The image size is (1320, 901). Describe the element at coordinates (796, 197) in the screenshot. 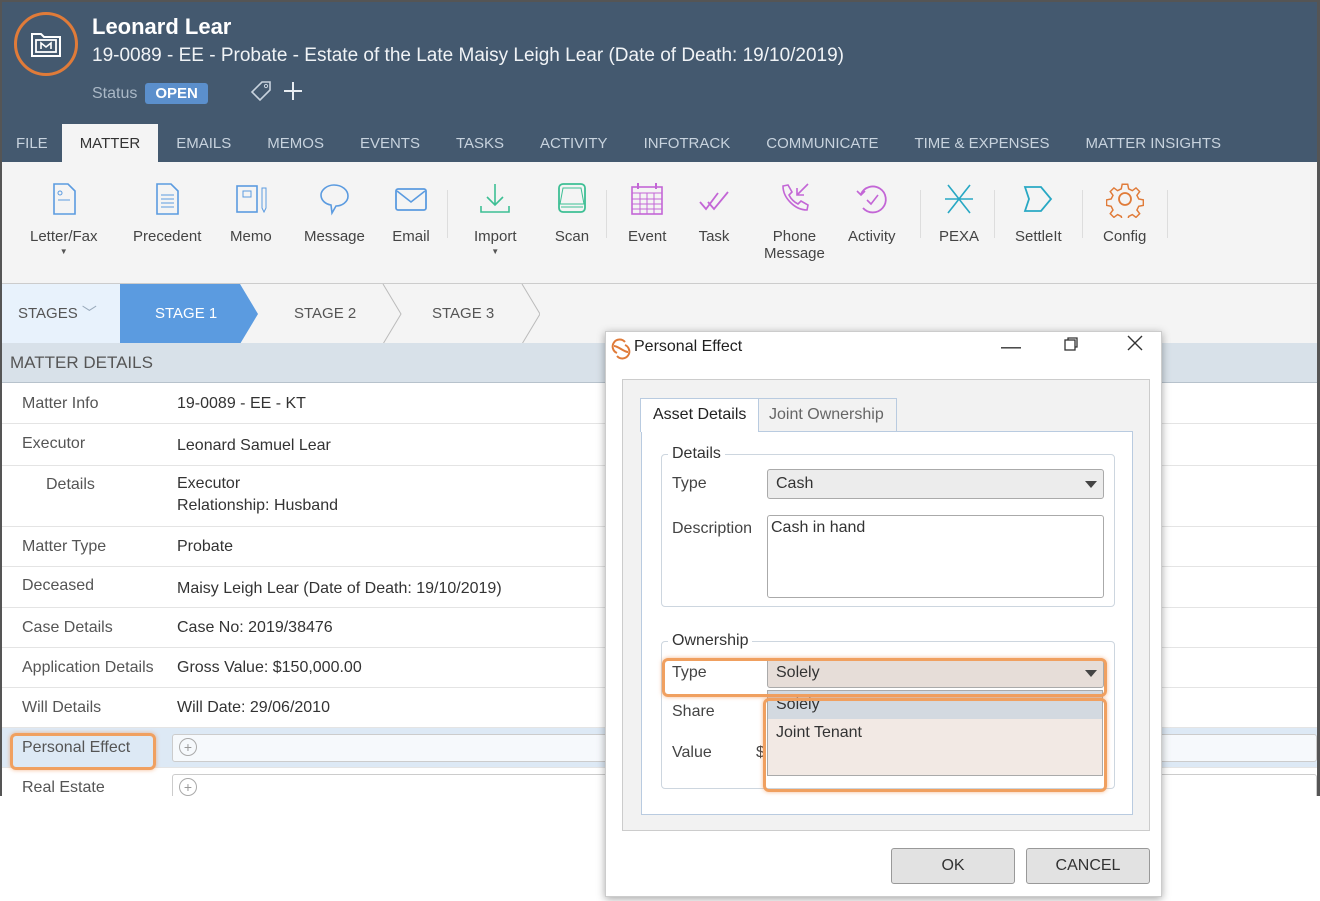

I see `phone-icon` at that location.